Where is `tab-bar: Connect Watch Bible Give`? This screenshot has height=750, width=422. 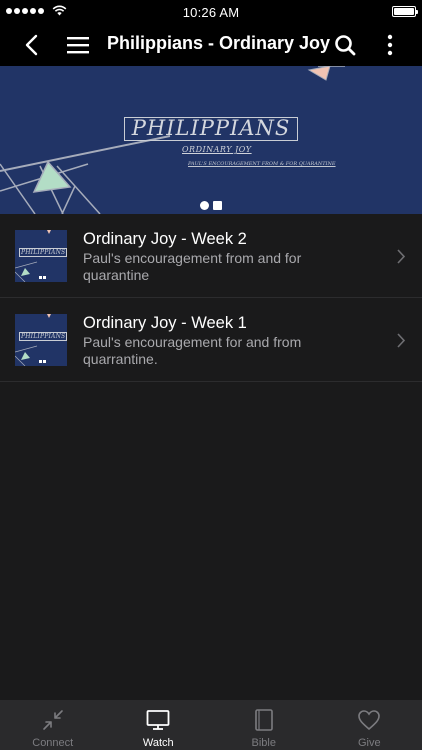
tab-bar: Connect Watch Bible Give is located at coordinates (211, 725).